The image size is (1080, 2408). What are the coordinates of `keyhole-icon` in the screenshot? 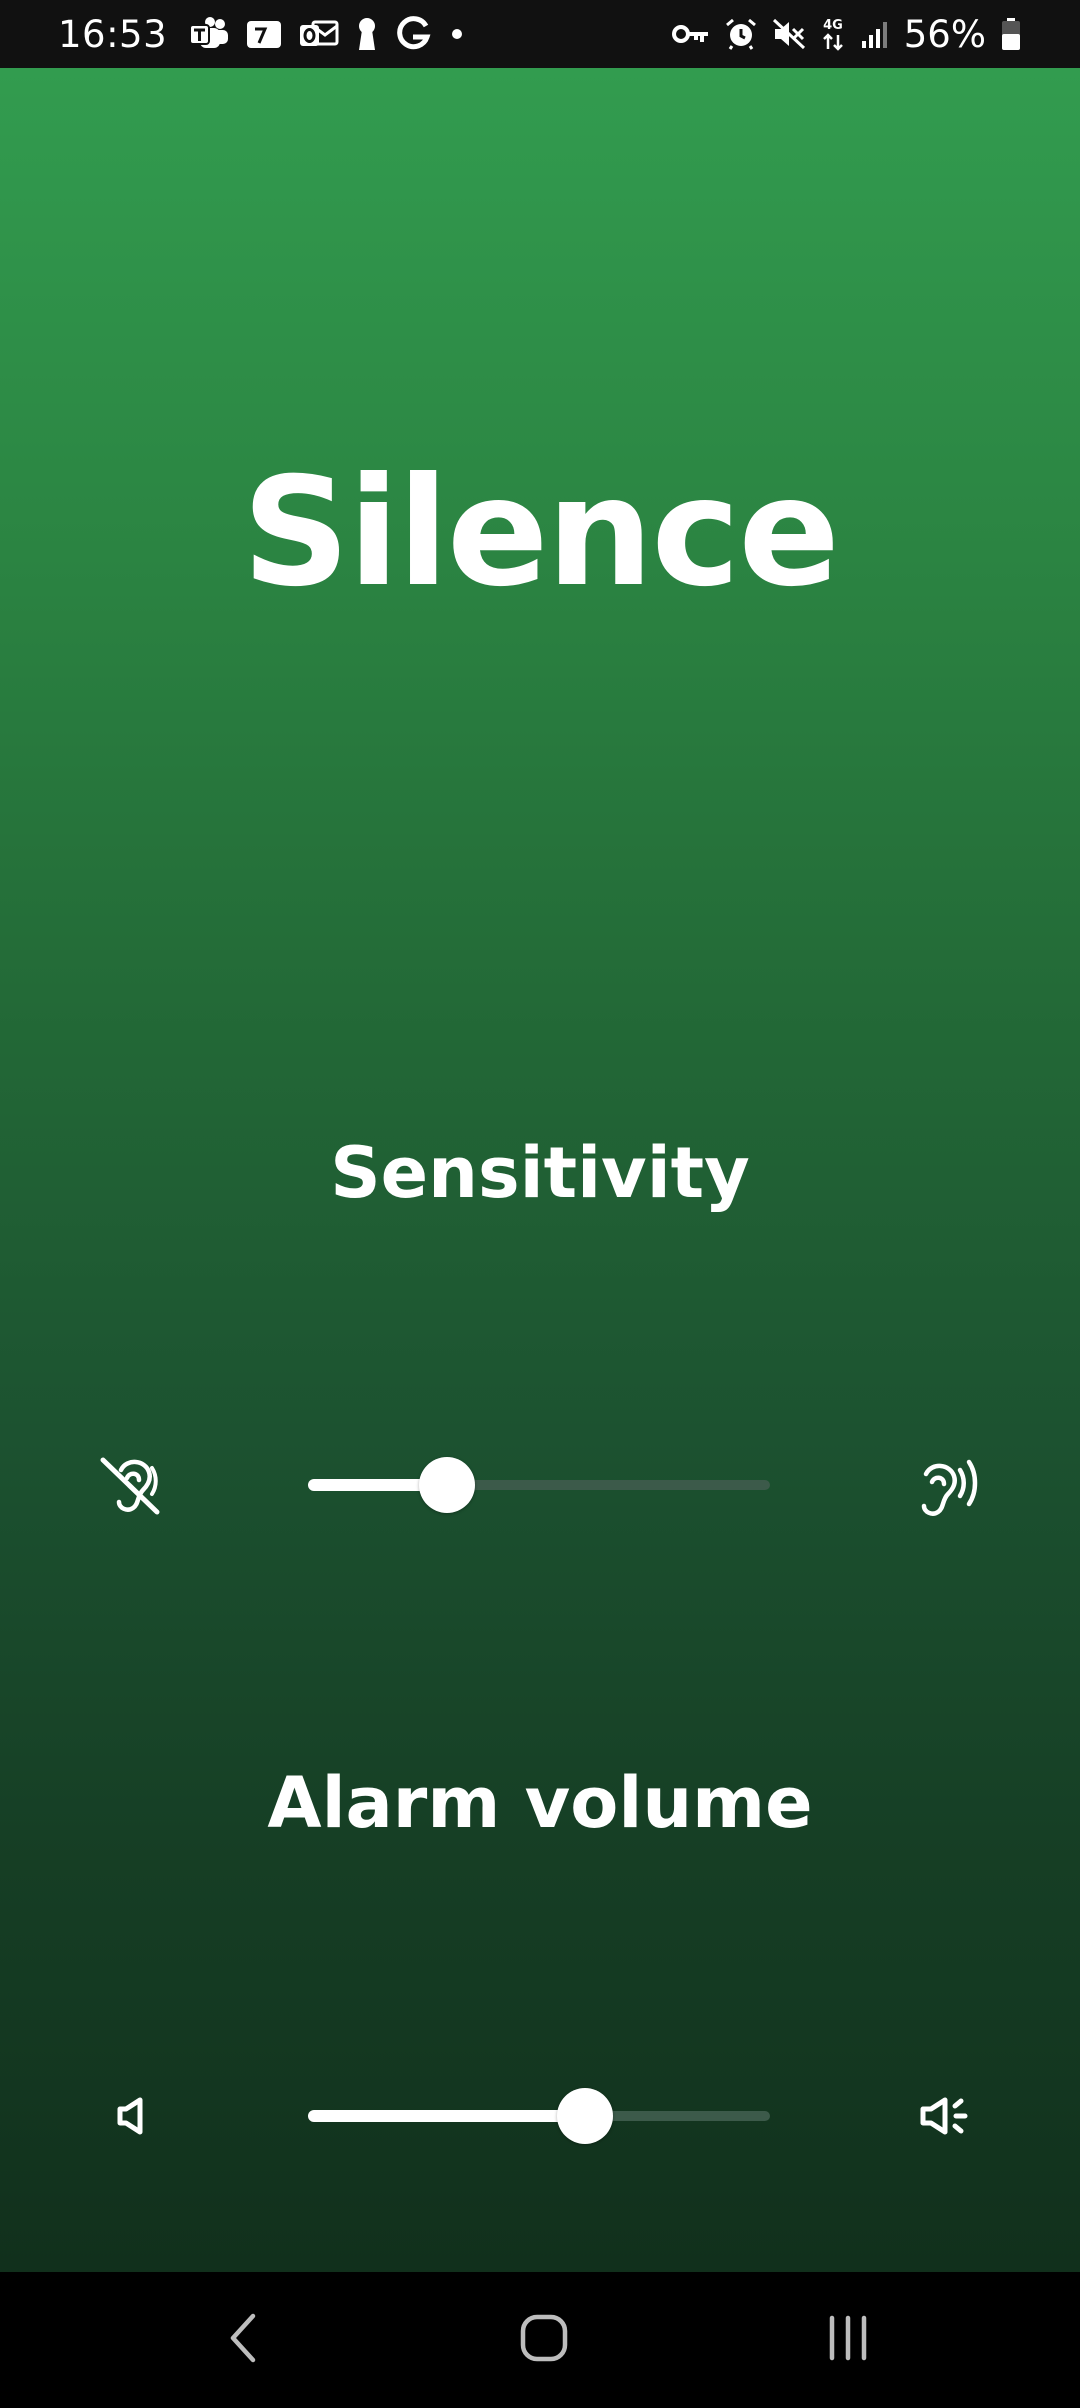 It's located at (367, 34).